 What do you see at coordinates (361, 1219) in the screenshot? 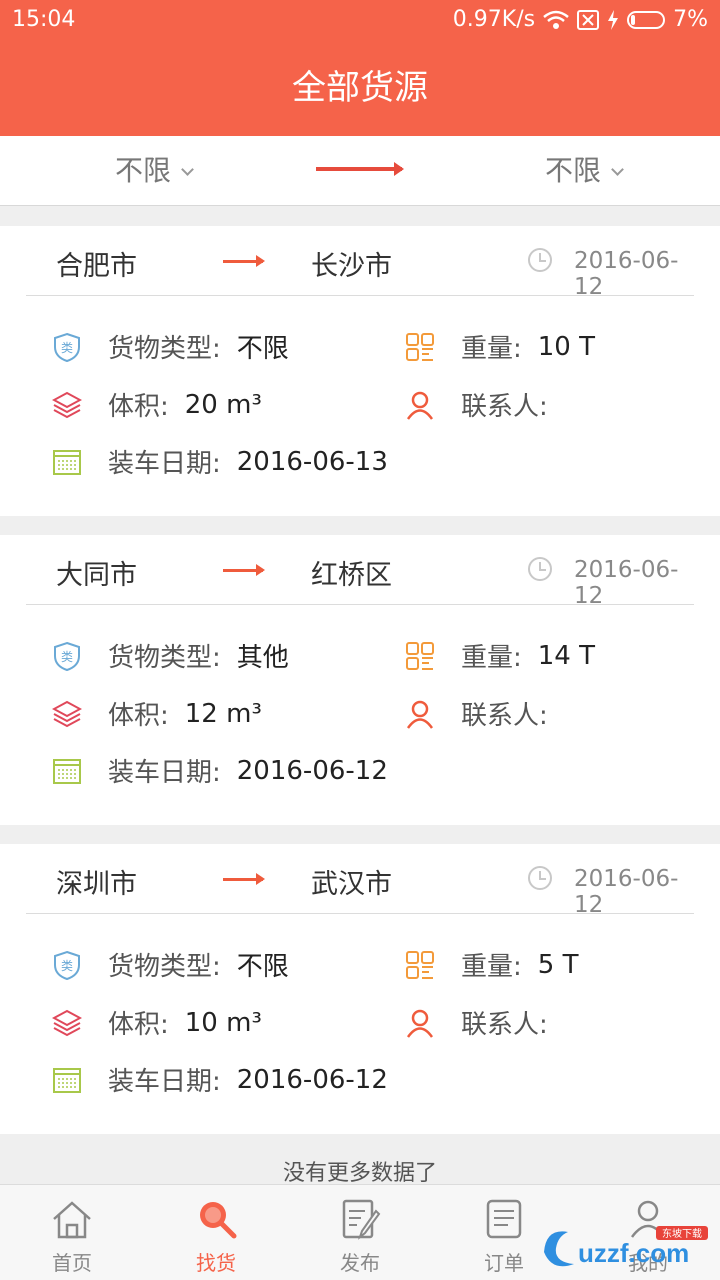
I see `edit-icon` at bounding box center [361, 1219].